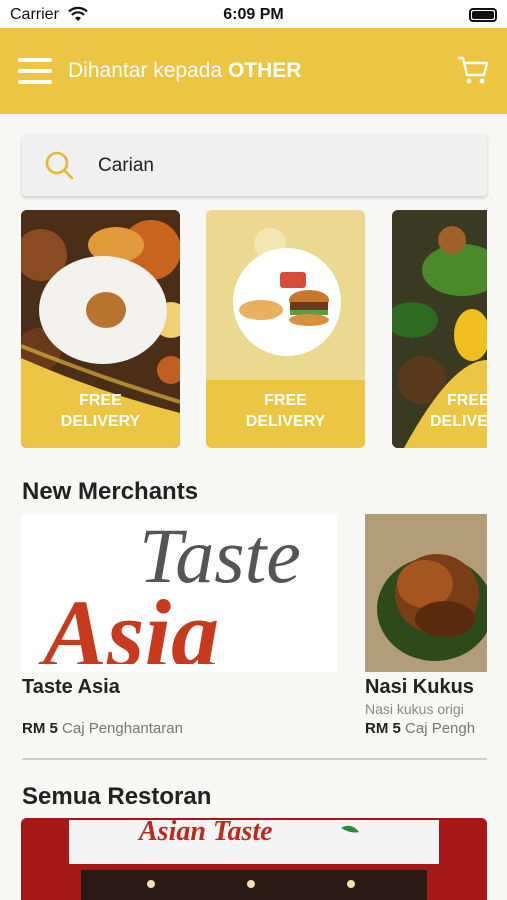  What do you see at coordinates (473, 70) in the screenshot?
I see `cart-icon` at bounding box center [473, 70].